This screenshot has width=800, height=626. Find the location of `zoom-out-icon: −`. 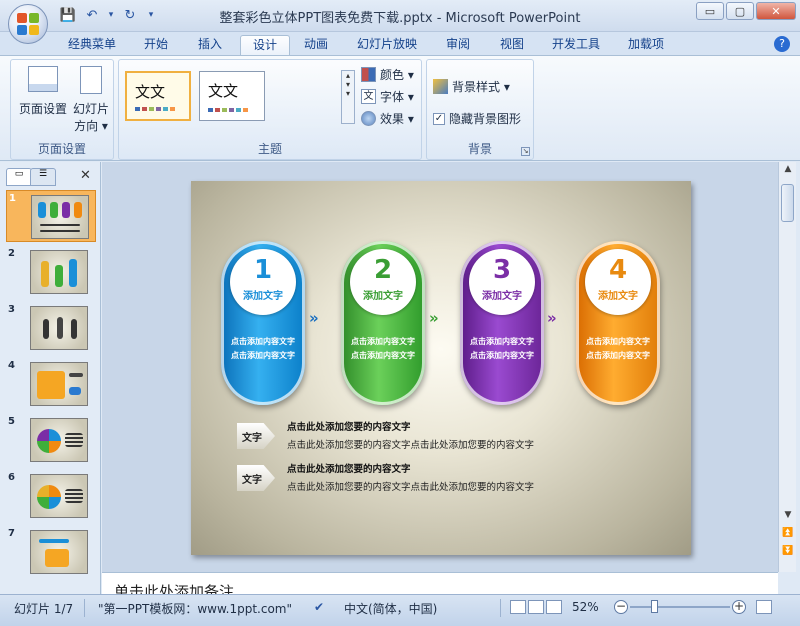

zoom-out-icon: − is located at coordinates (621, 607).